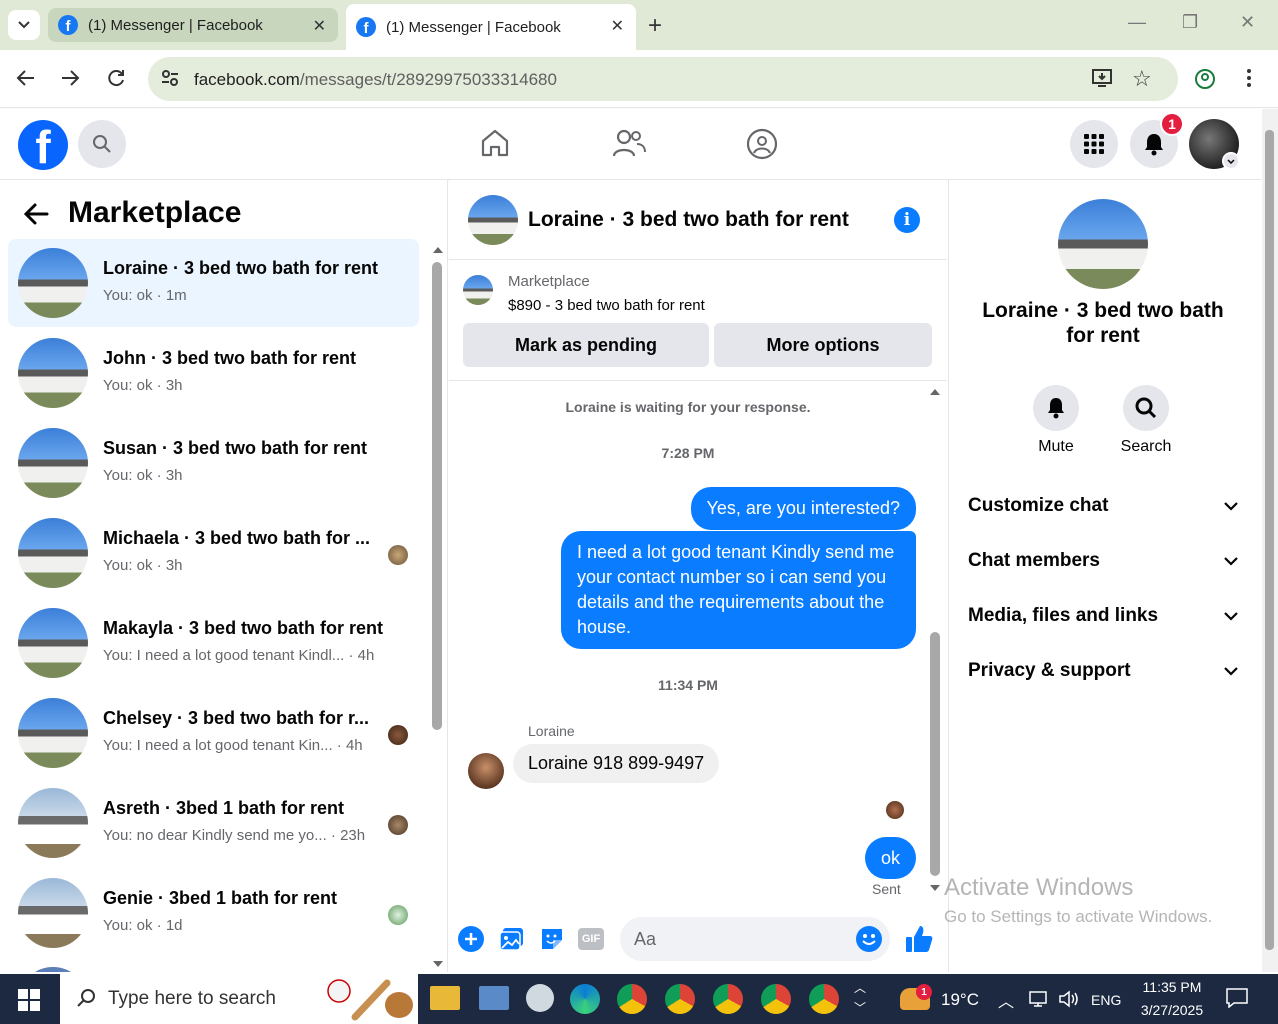 The image size is (1278, 1024). What do you see at coordinates (512, 939) in the screenshot?
I see `attach-photo-icon` at bounding box center [512, 939].